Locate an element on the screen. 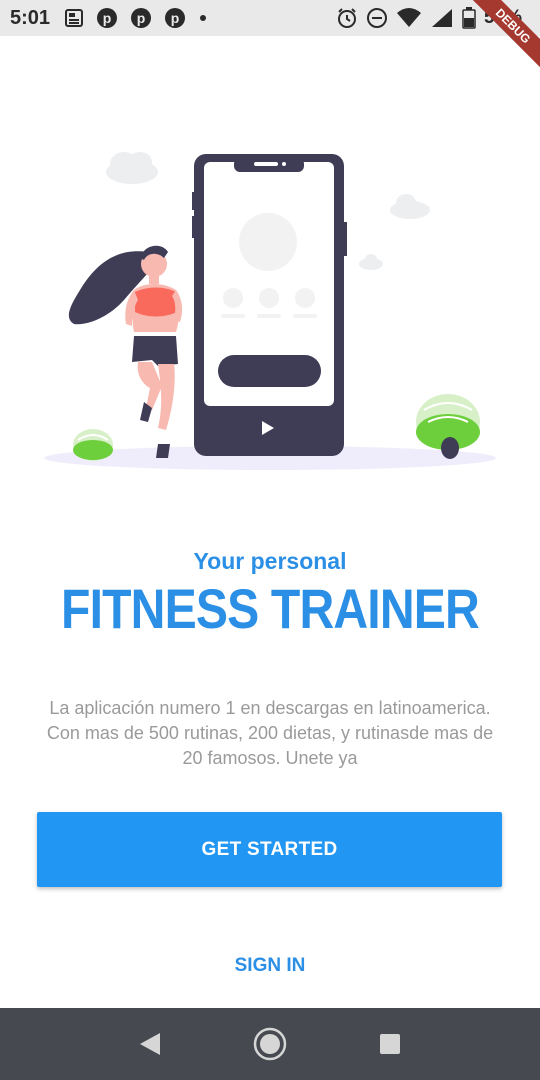 This screenshot has height=1080, width=540. notification-icons: p p p is located at coordinates (136, 18).